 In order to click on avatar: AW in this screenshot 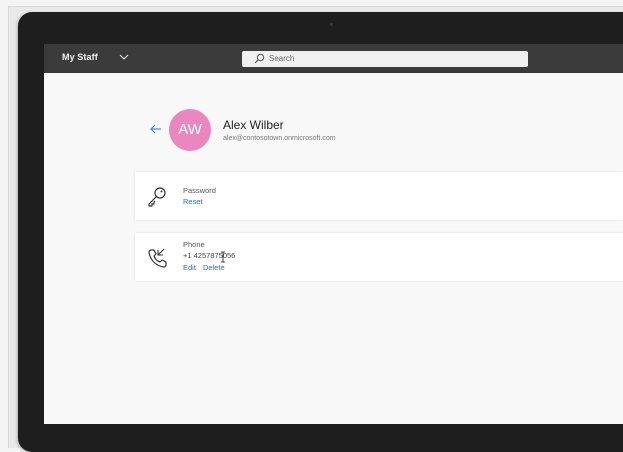, I will do `click(190, 130)`.